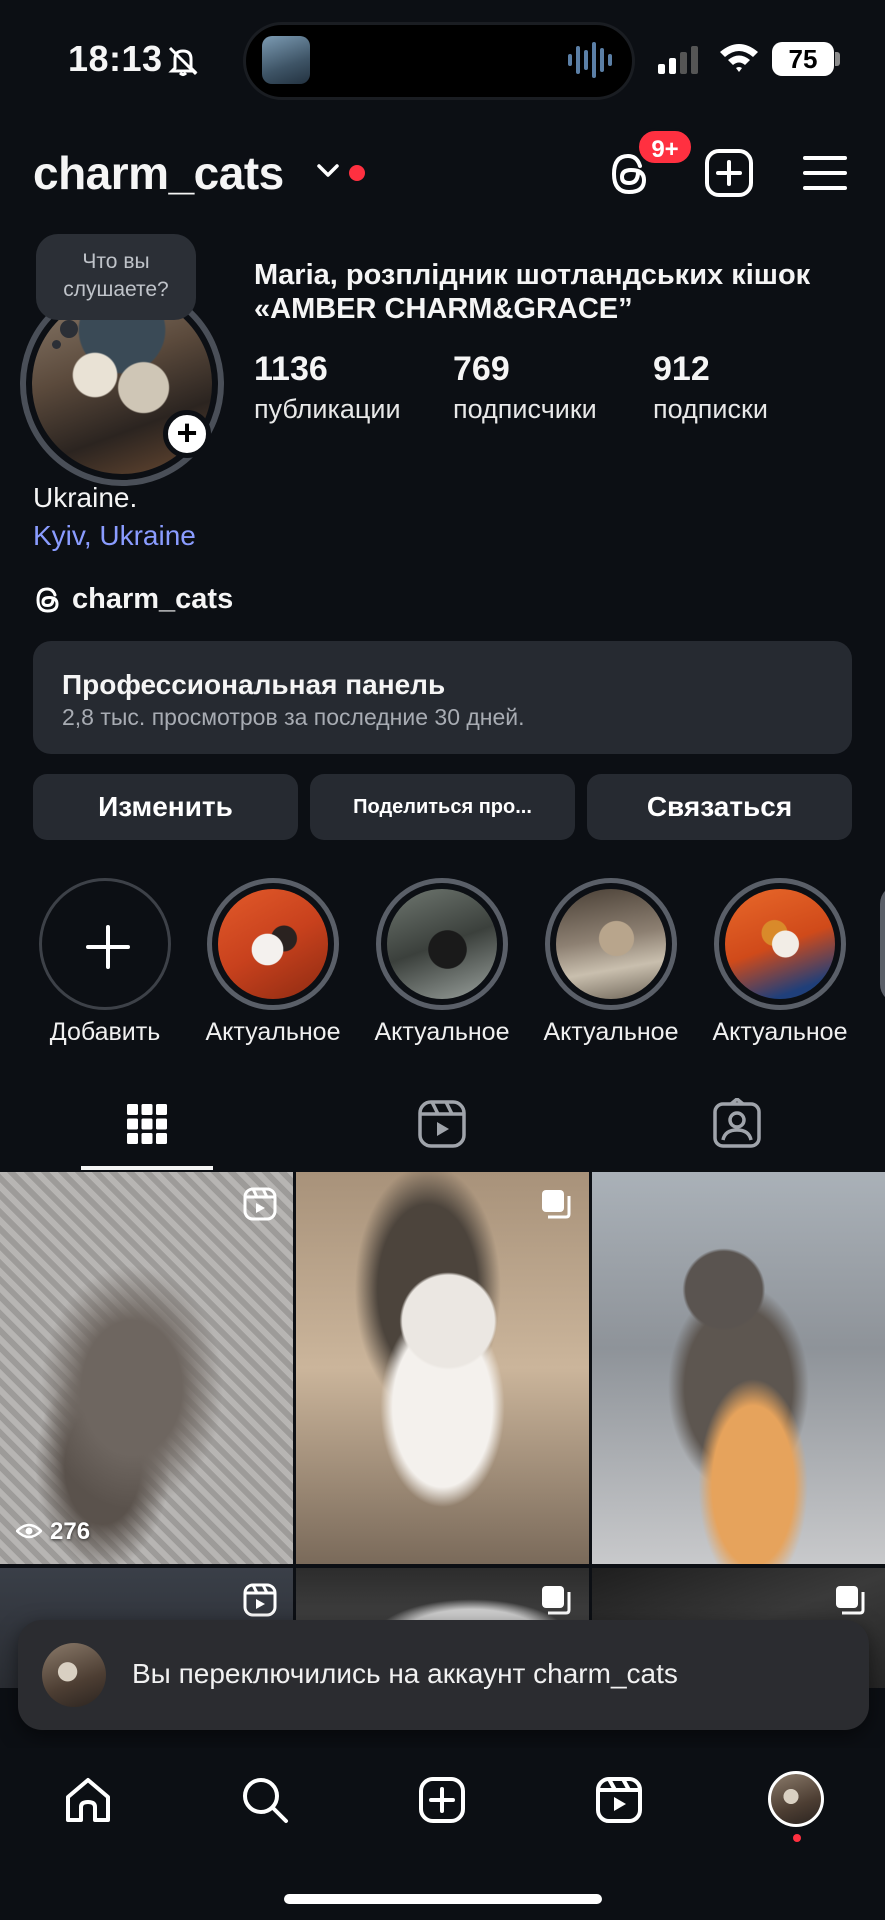 The width and height of the screenshot is (885, 1920). I want to click on threads-profile-link: charm_cats, so click(152, 599).